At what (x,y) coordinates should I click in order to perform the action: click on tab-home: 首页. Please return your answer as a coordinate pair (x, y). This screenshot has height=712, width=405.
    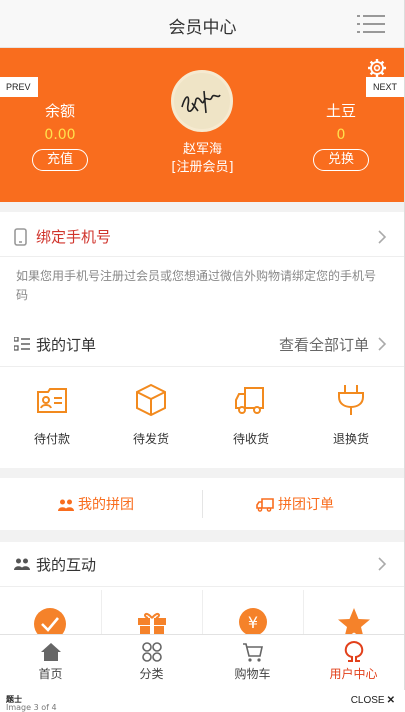
    Looking at the image, I should click on (50, 662).